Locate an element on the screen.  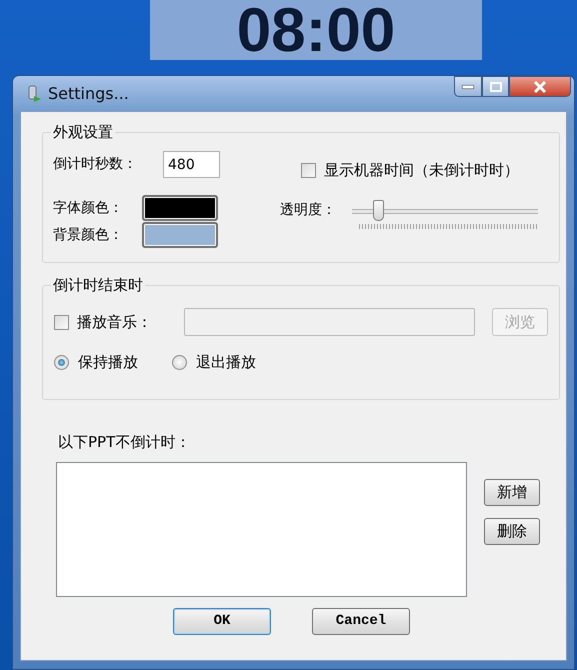
list-label: 以下PPT不倒计时： is located at coordinates (124, 442).